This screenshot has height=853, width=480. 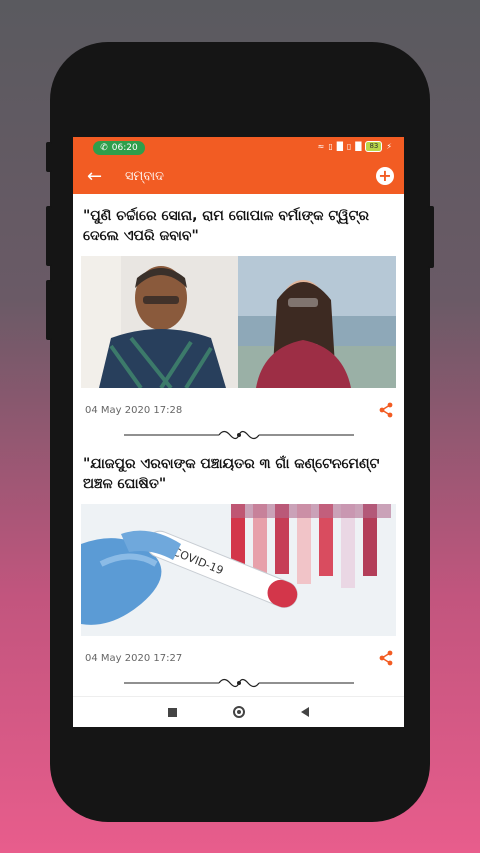 I want to click on back-button: ←, so click(x=97, y=176).